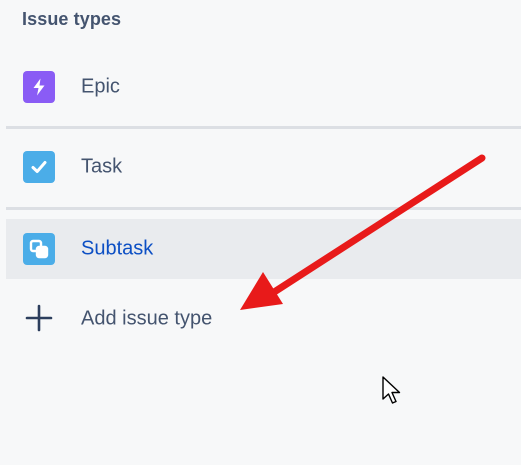  I want to click on issue-type-label: Epic, so click(100, 86).